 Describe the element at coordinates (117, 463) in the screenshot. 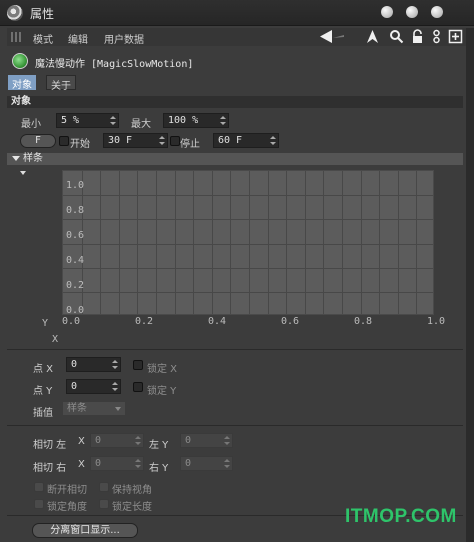

I see `tangent-right-x-field: 0` at that location.